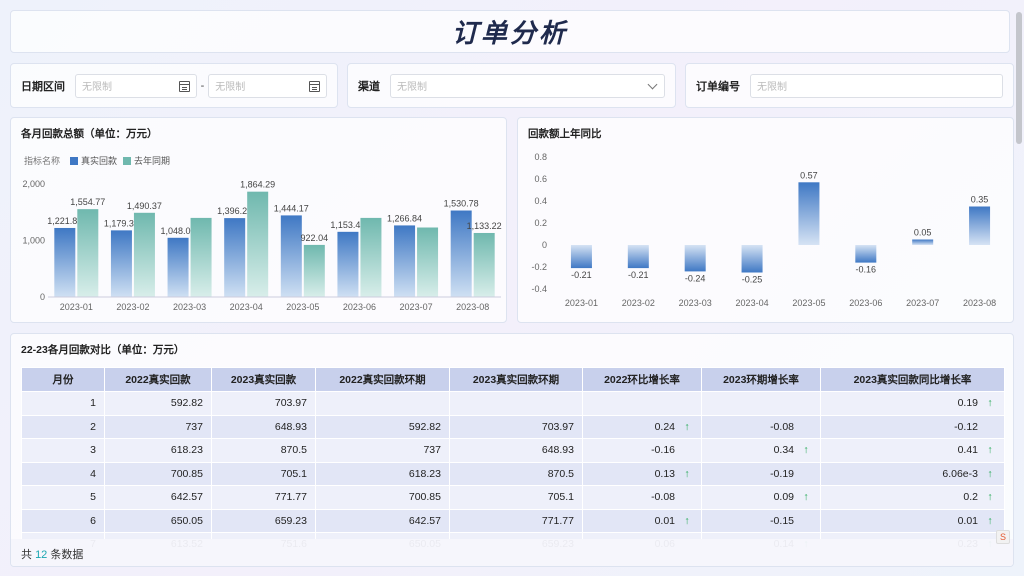  I want to click on legend-title: 指标名称, so click(42, 160).